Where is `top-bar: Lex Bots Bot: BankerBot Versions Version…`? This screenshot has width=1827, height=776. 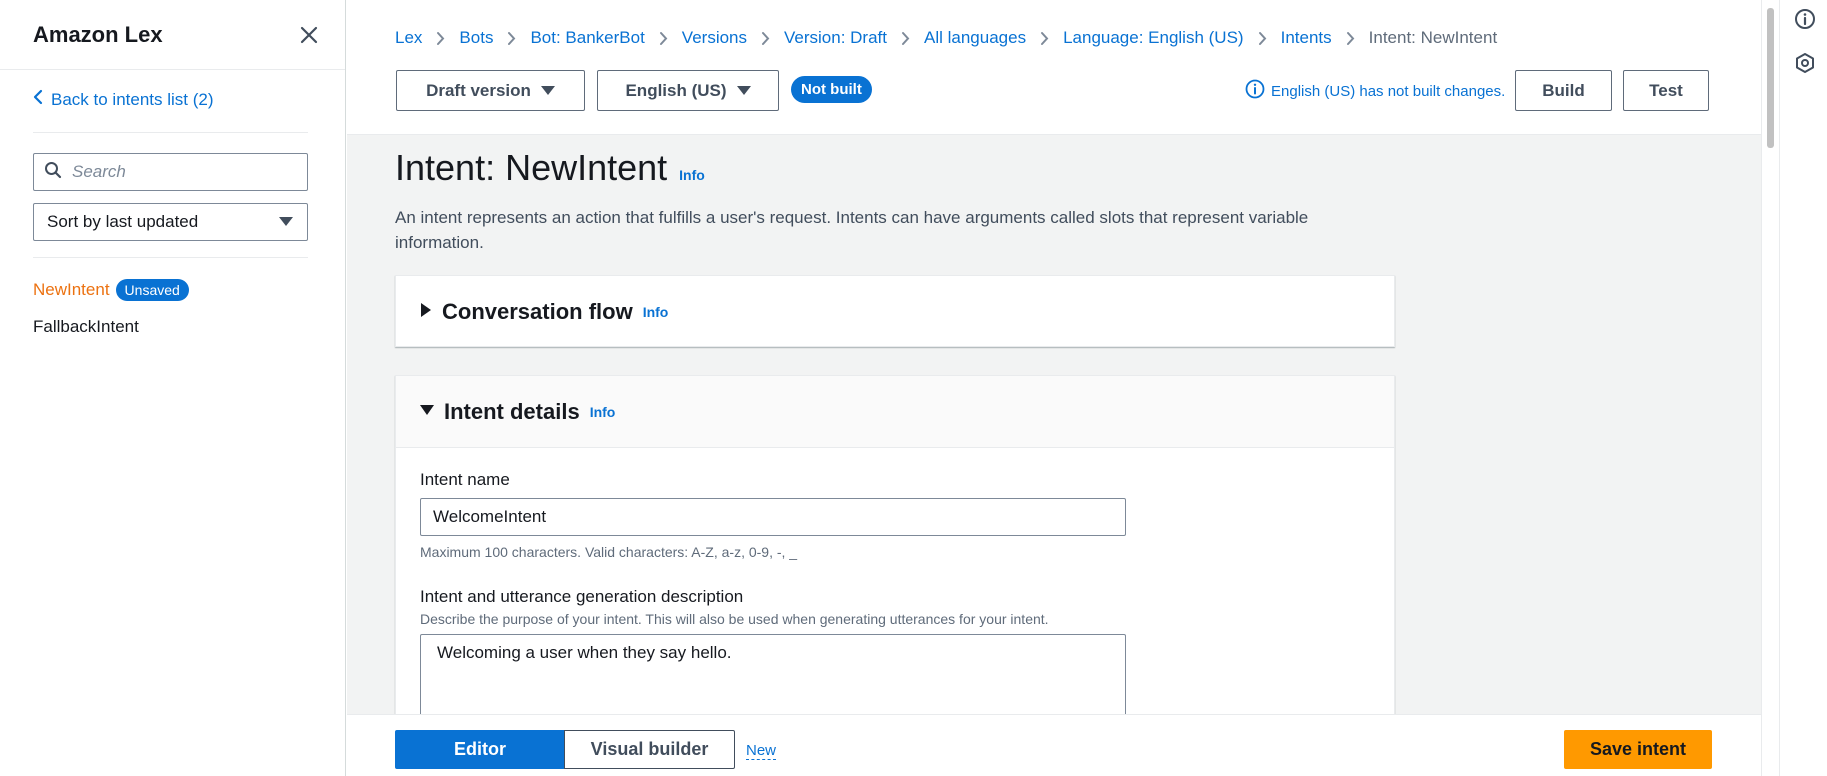
top-bar: Lex Bots Bot: BankerBot Versions Version… is located at coordinates (1054, 67).